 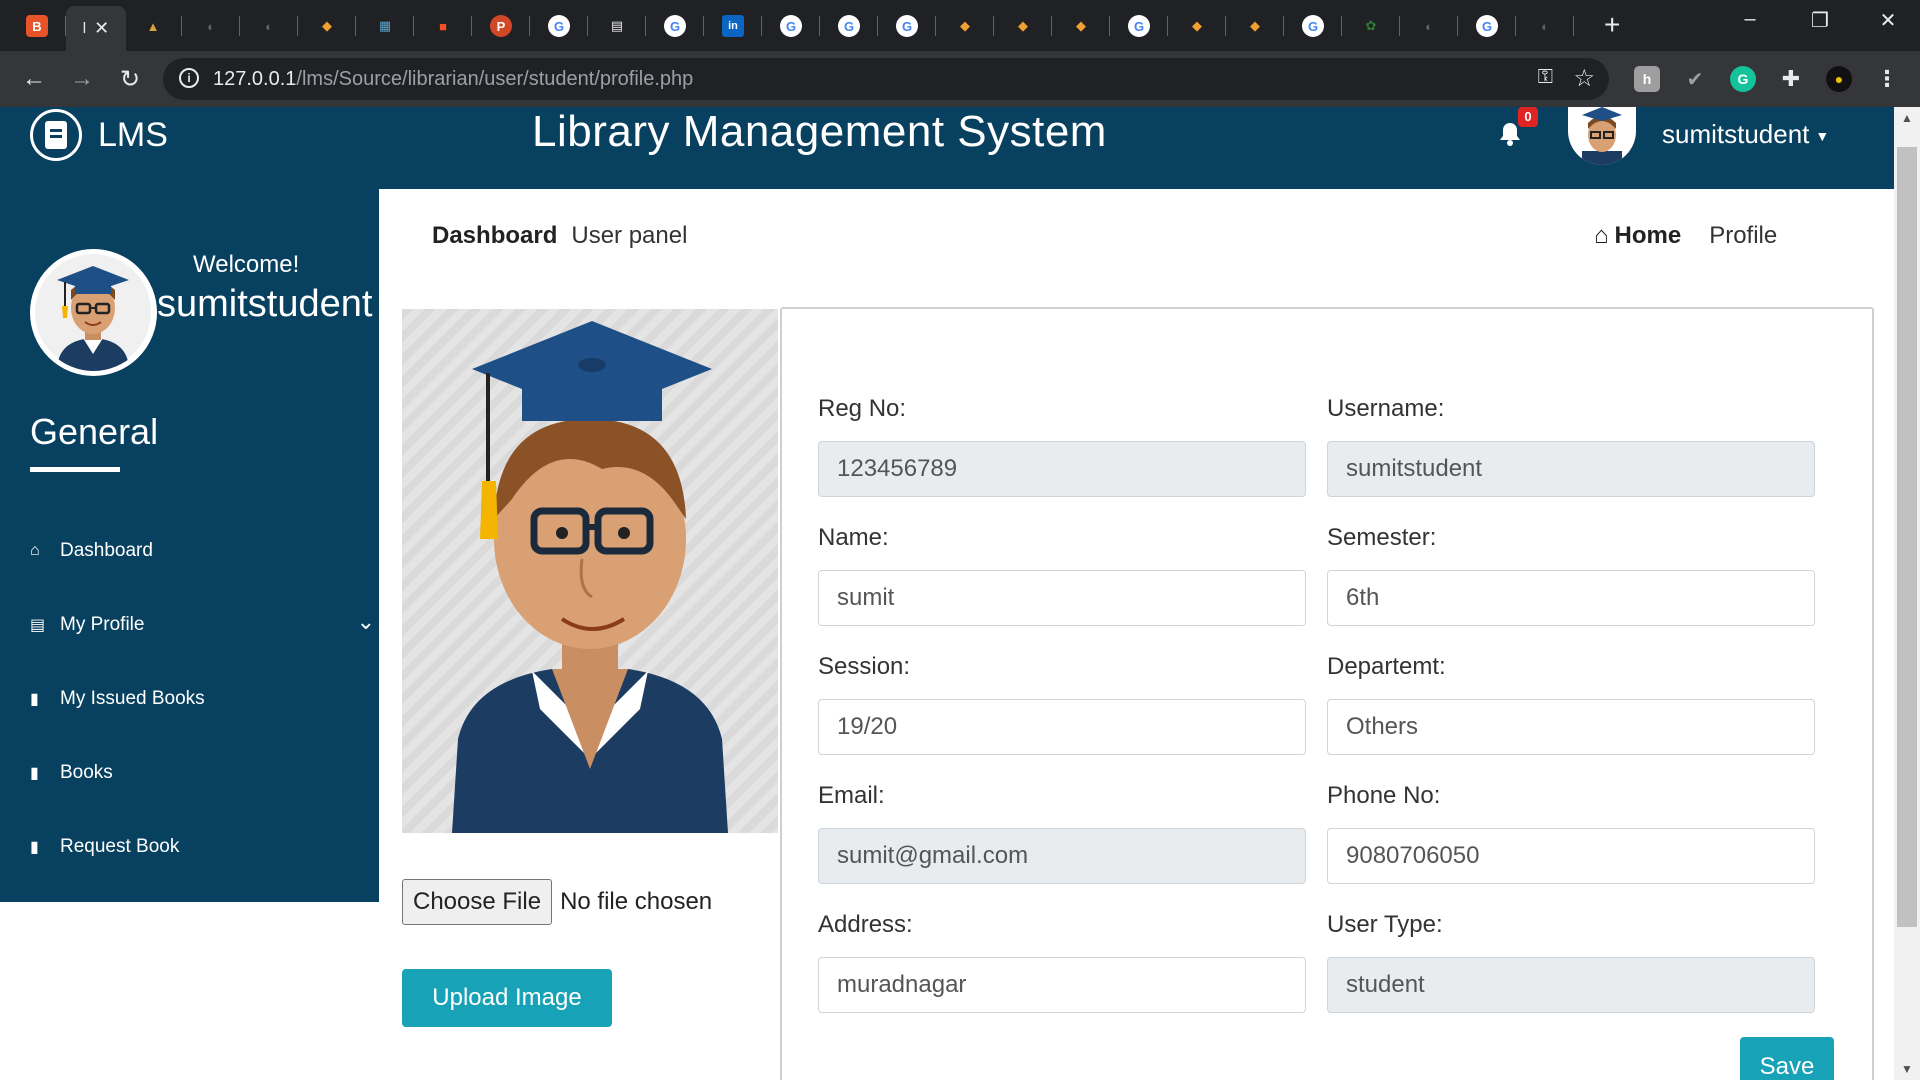 What do you see at coordinates (1384, 795) in the screenshot?
I see `phone-label: Phone No:` at bounding box center [1384, 795].